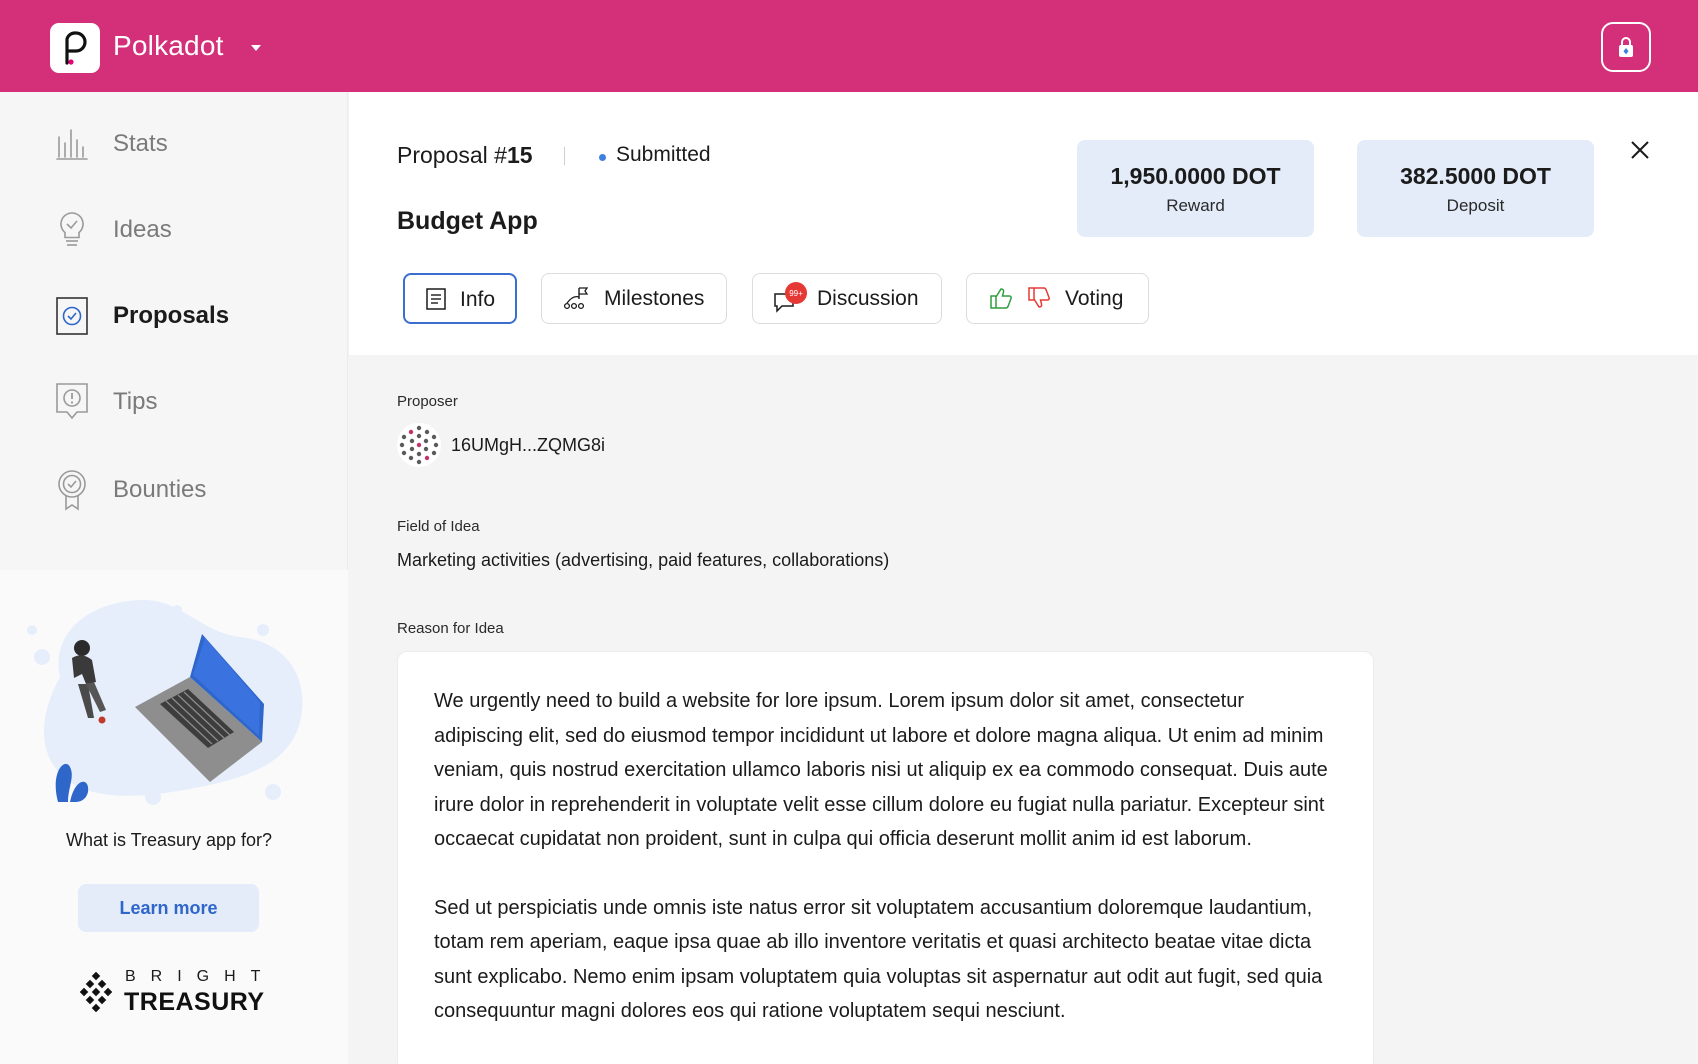  I want to click on tab-label: Info, so click(478, 299).